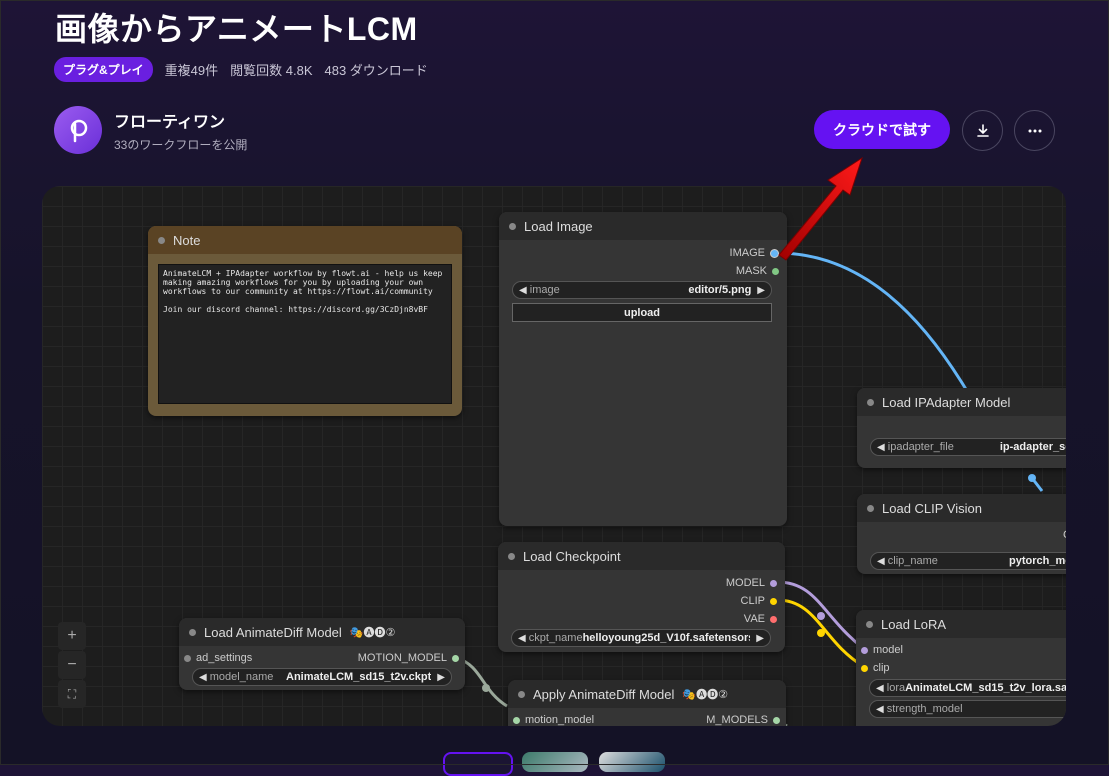 This screenshot has height=776, width=1109. I want to click on load-image-header: Load Image, so click(643, 226).